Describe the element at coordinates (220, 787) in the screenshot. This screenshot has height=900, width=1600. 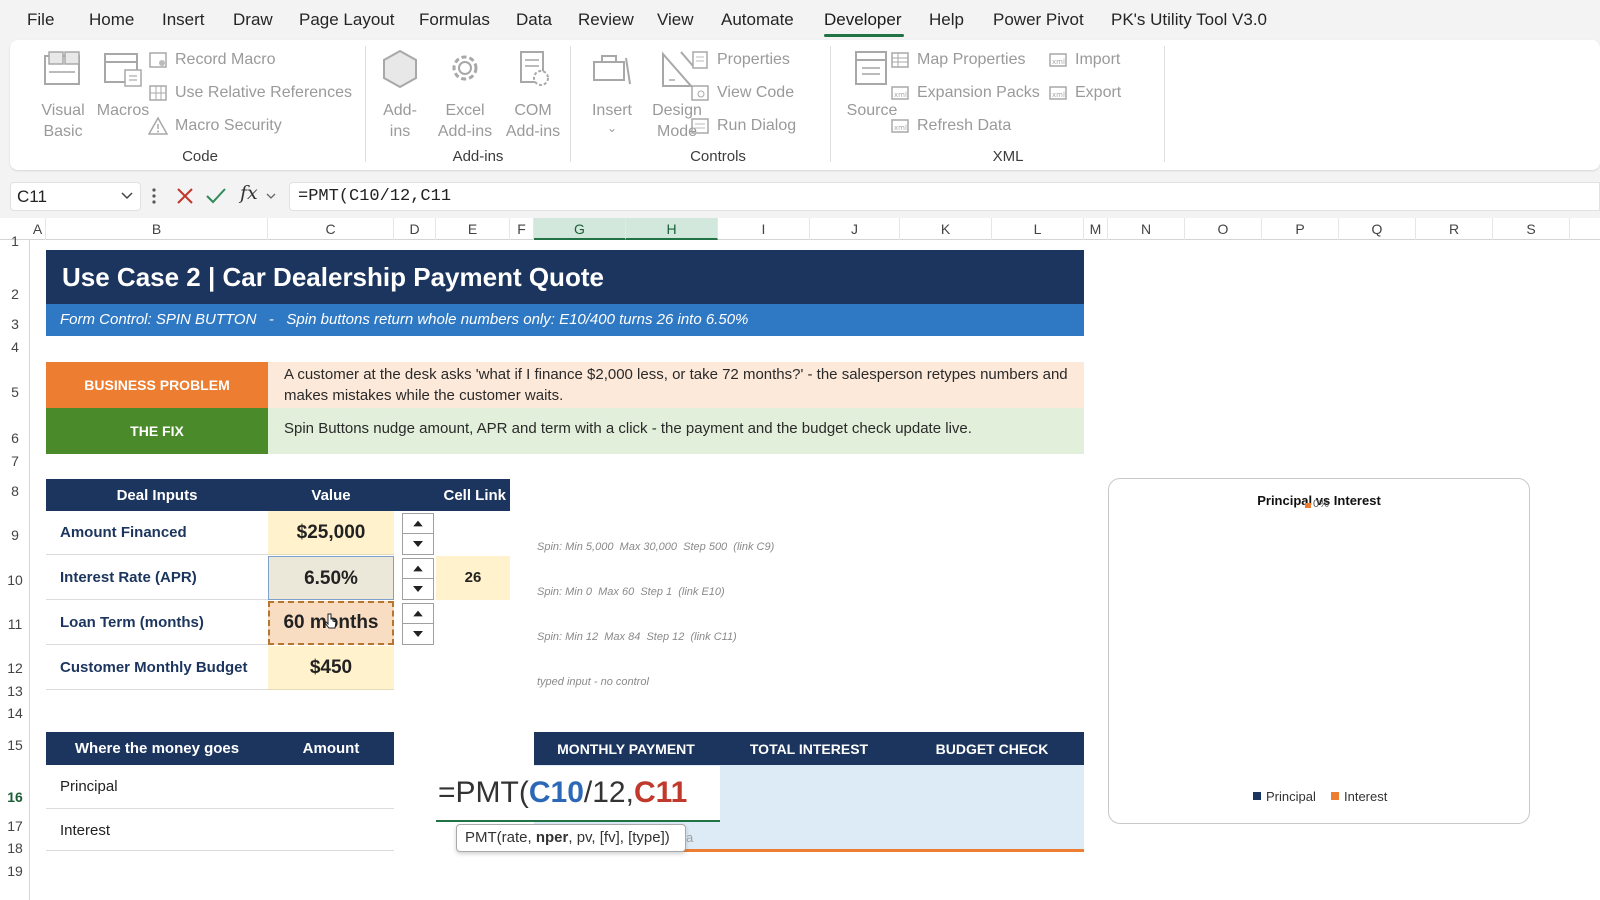
I see `principal-row: Principal` at that location.